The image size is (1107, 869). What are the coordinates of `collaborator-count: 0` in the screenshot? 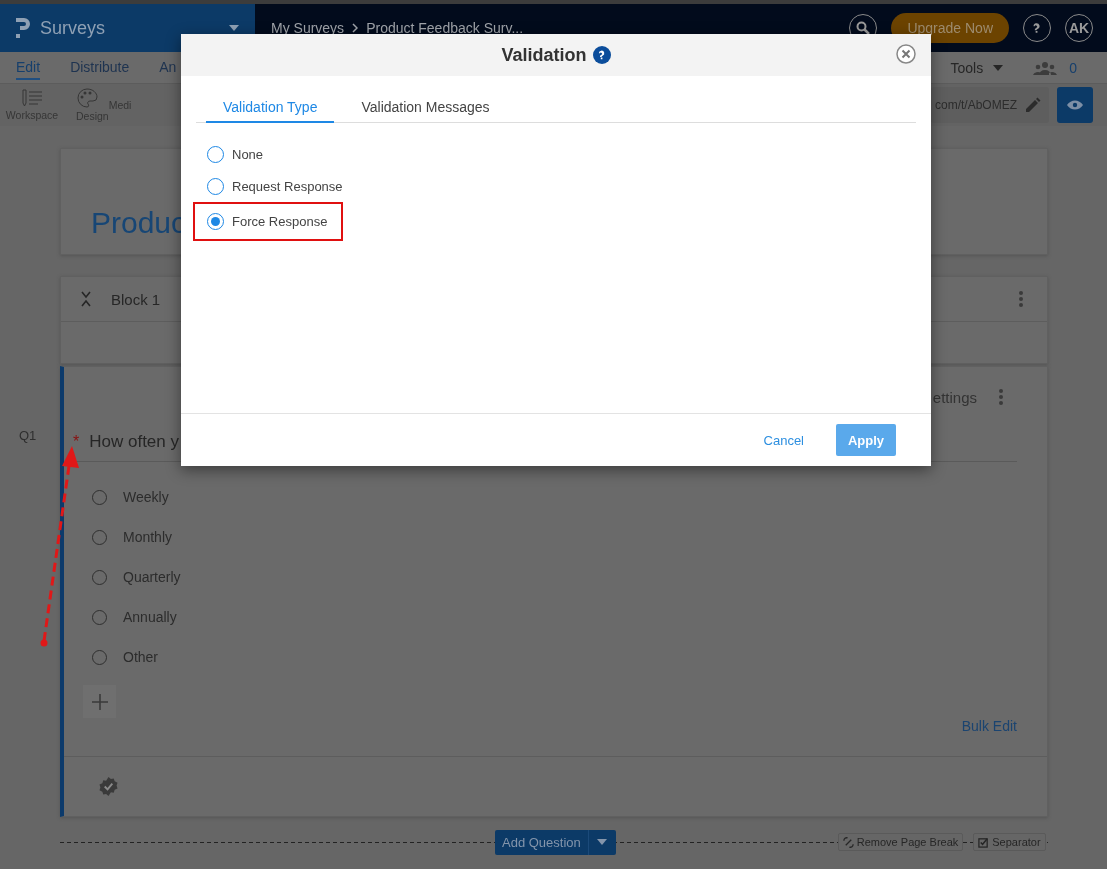 It's located at (1073, 67).